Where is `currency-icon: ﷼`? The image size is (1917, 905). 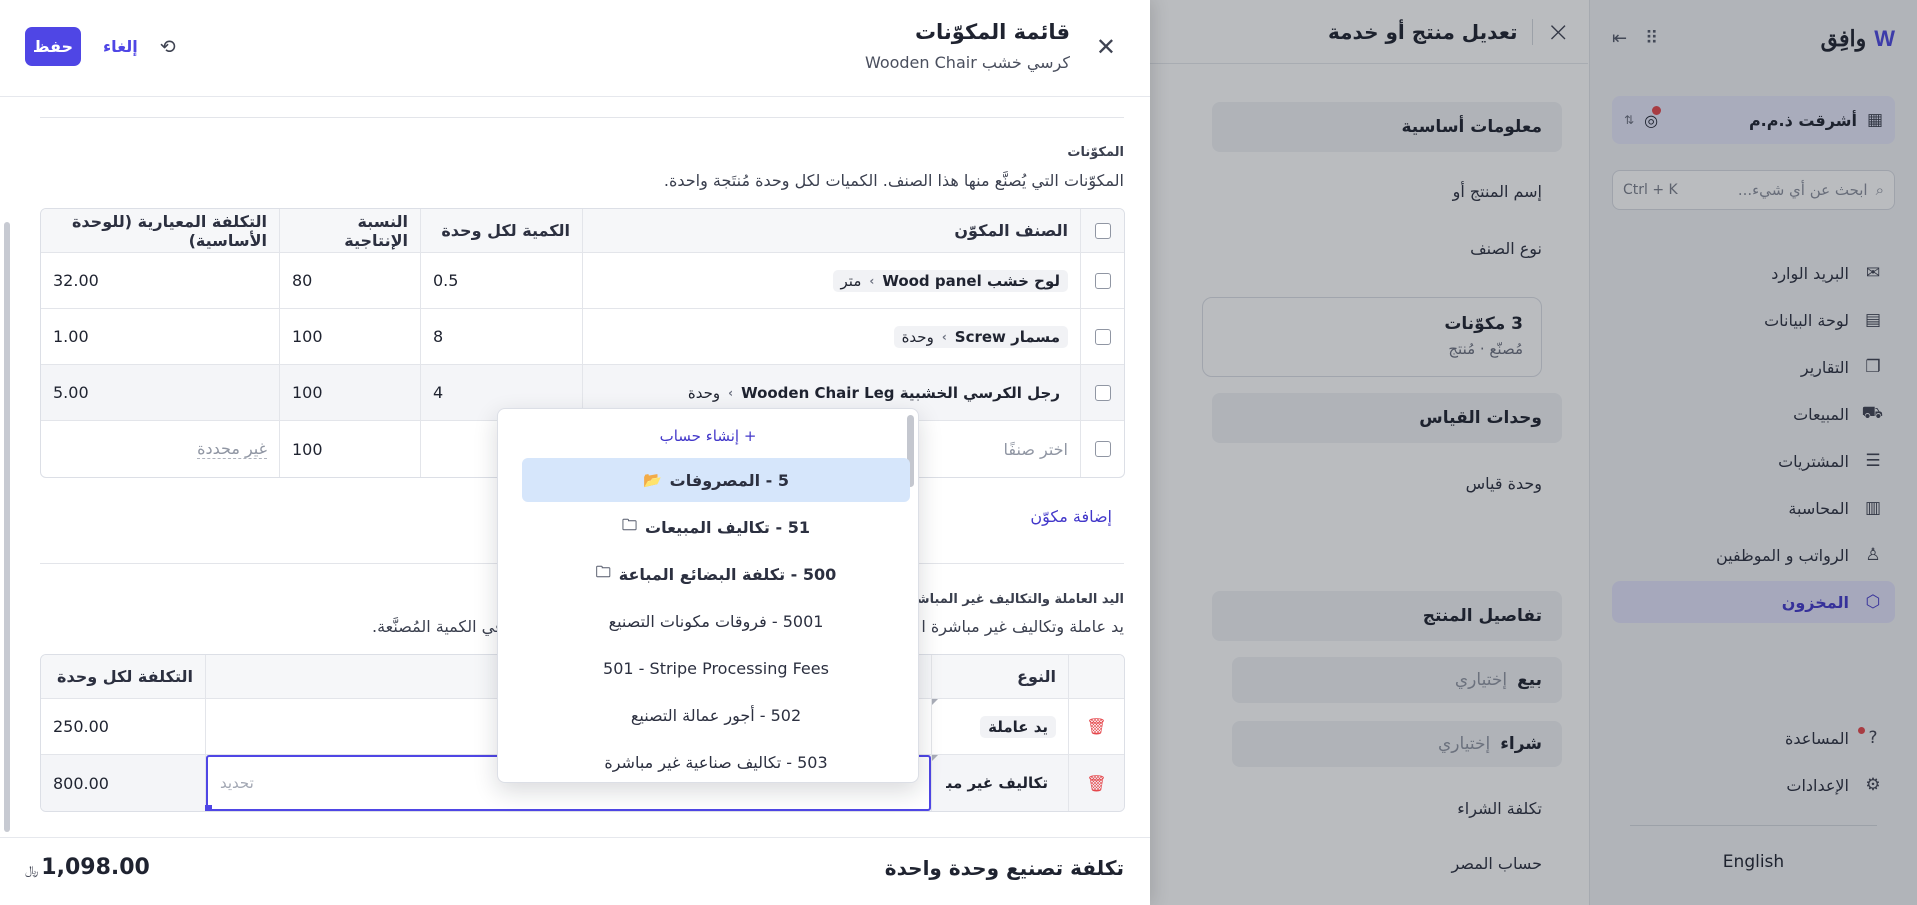
currency-icon: ﷼ is located at coordinates (32, 870).